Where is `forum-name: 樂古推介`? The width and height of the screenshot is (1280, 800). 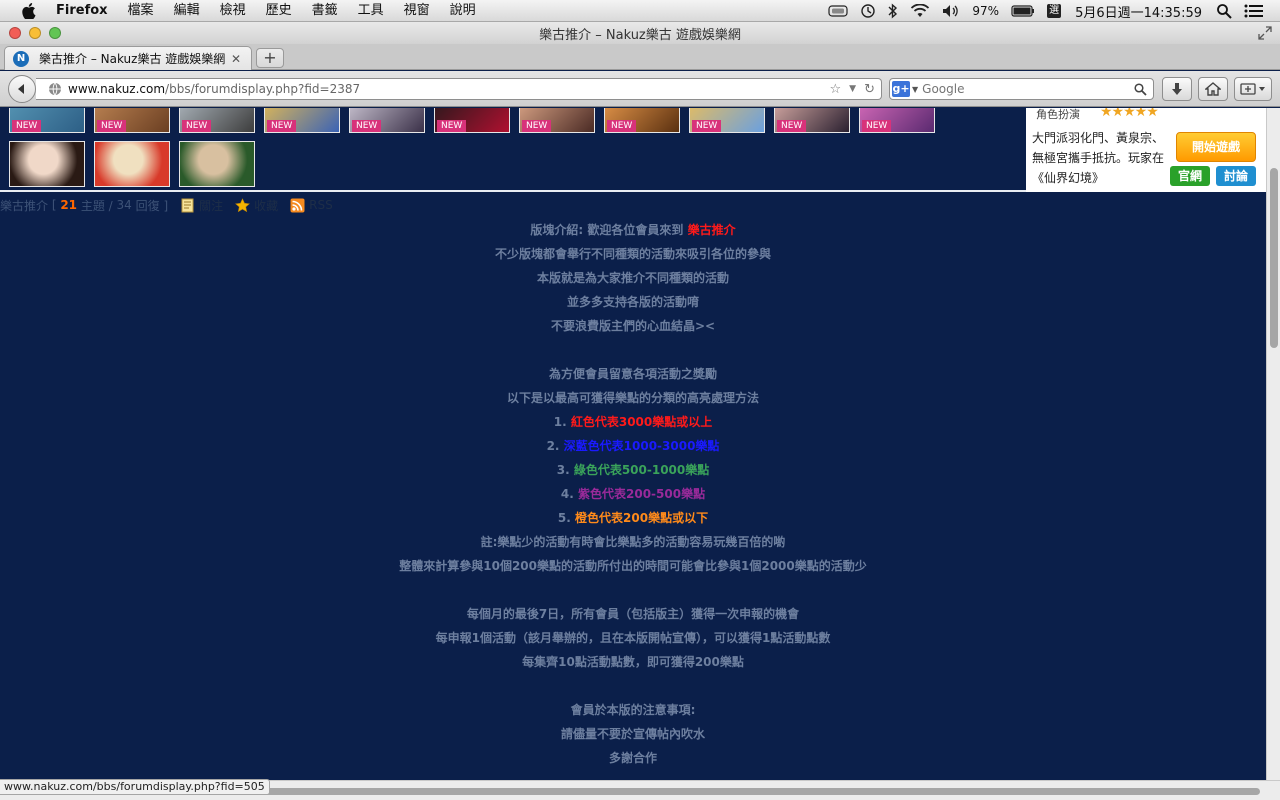
forum-name: 樂古推介 is located at coordinates (24, 205).